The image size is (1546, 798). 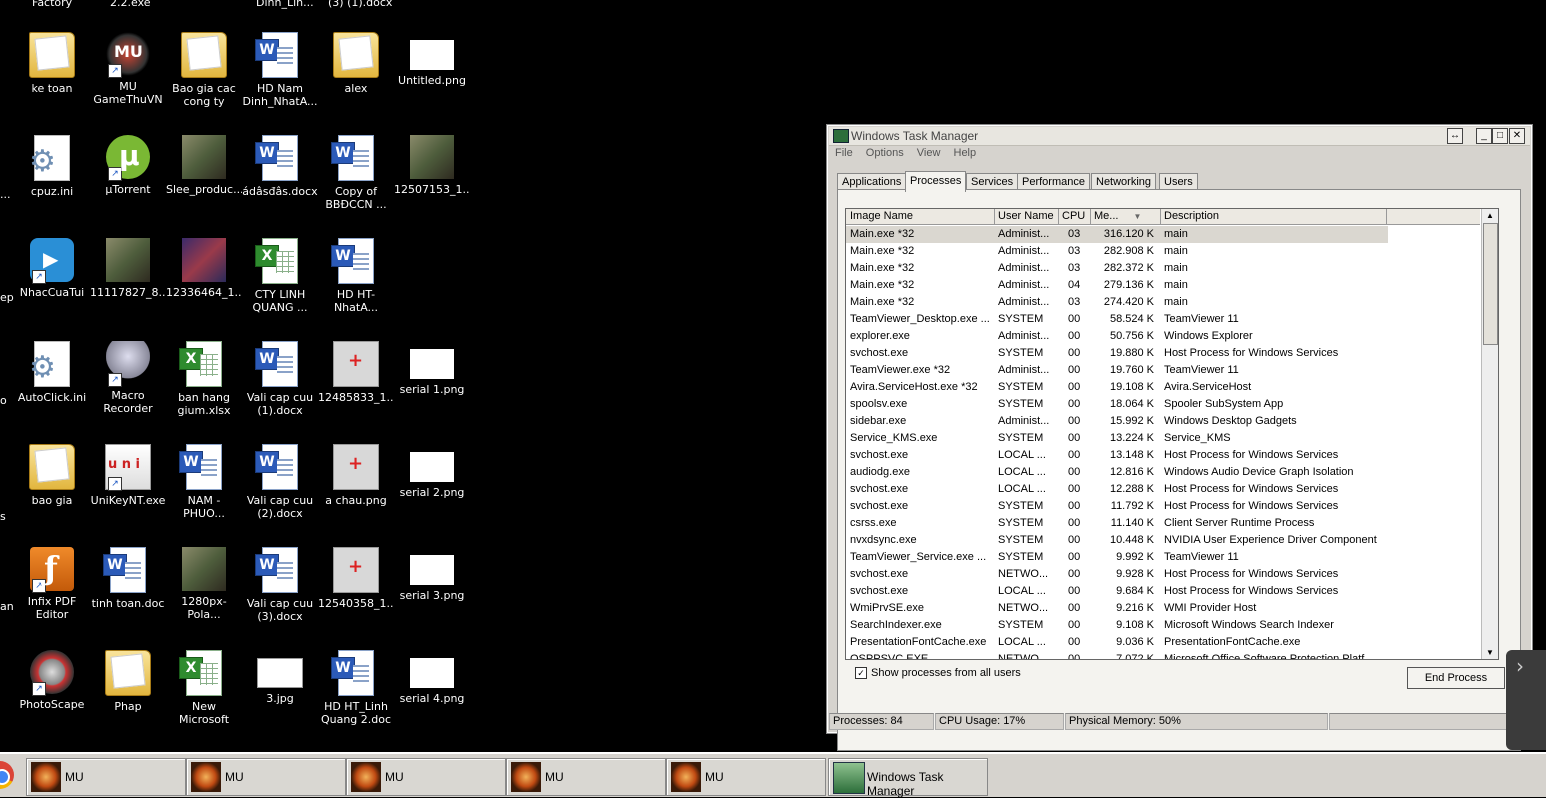 What do you see at coordinates (908, 778) in the screenshot?
I see `taskbar-button: Windows Task Manager` at bounding box center [908, 778].